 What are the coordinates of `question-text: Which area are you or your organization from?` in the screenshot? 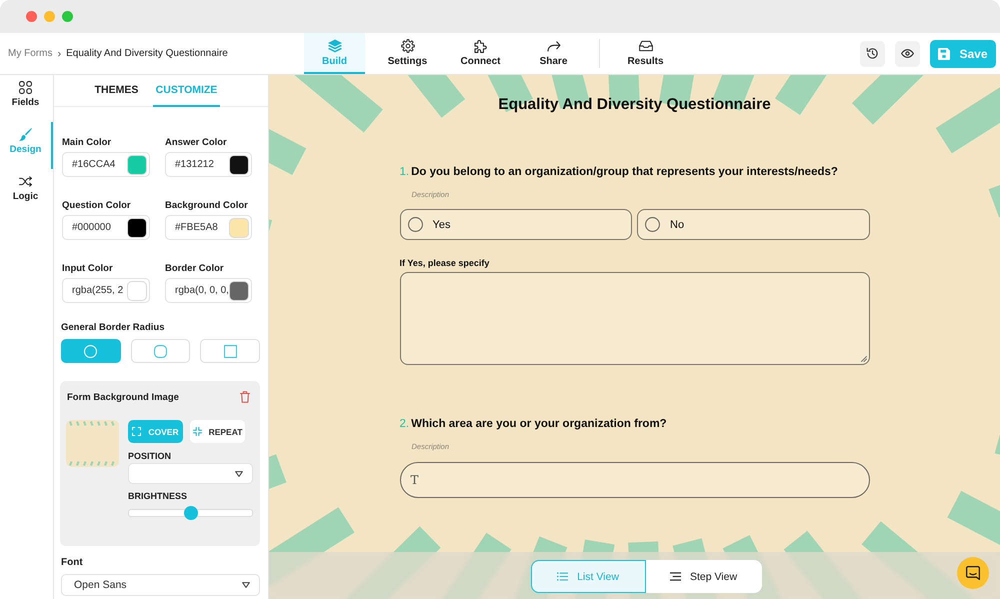 It's located at (539, 424).